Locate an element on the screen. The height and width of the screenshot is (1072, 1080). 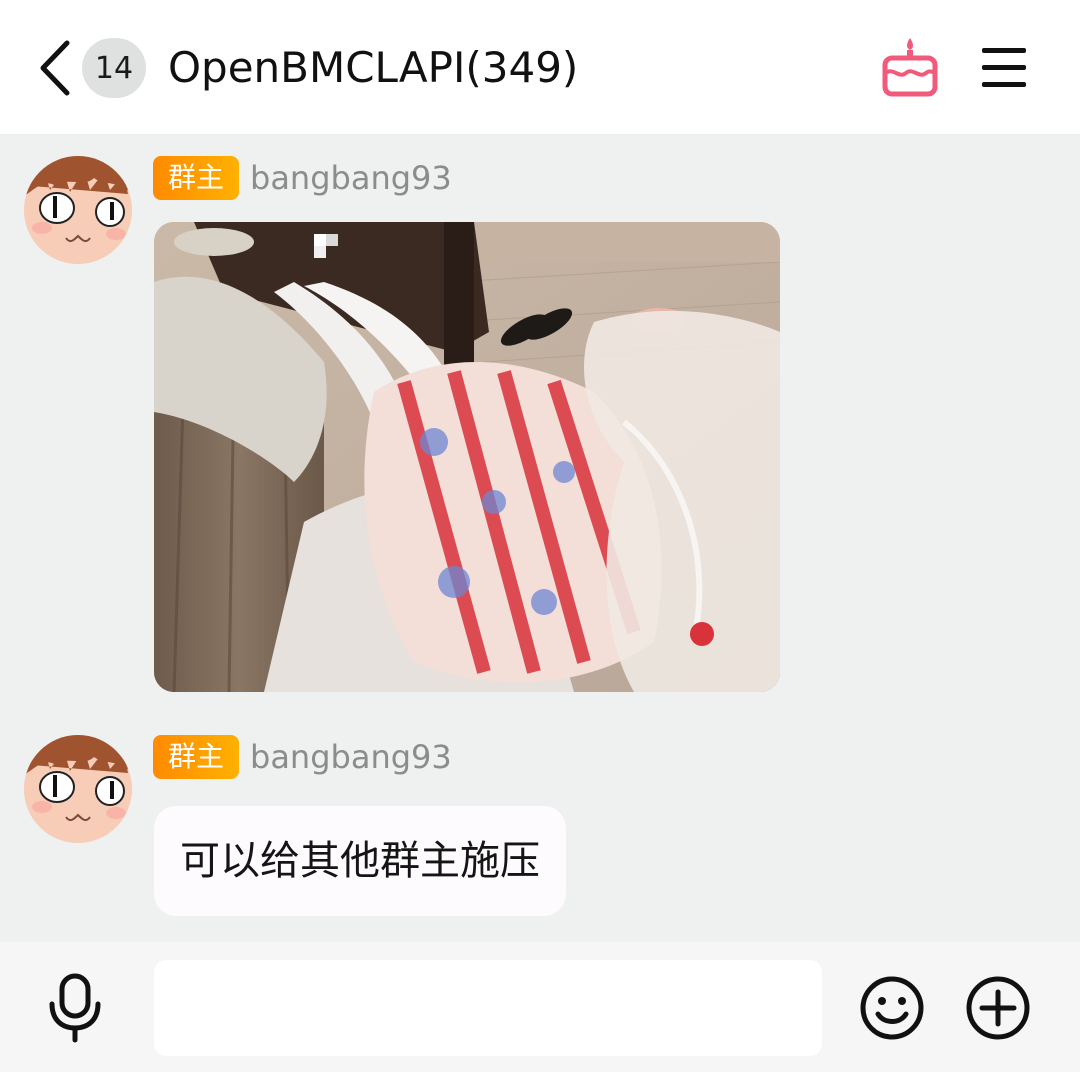
input-bar is located at coordinates (540, 1007).